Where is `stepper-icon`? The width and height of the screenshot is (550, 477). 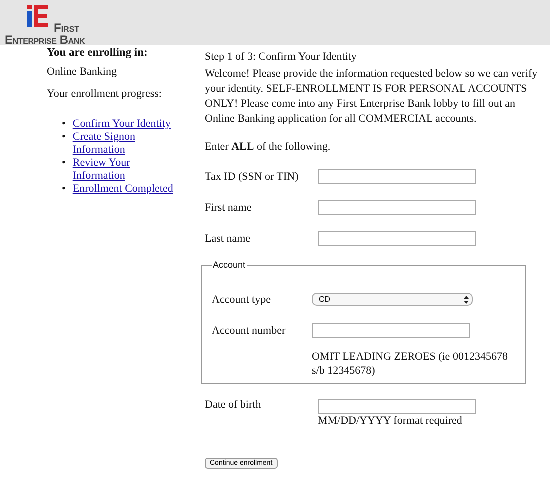 stepper-icon is located at coordinates (466, 300).